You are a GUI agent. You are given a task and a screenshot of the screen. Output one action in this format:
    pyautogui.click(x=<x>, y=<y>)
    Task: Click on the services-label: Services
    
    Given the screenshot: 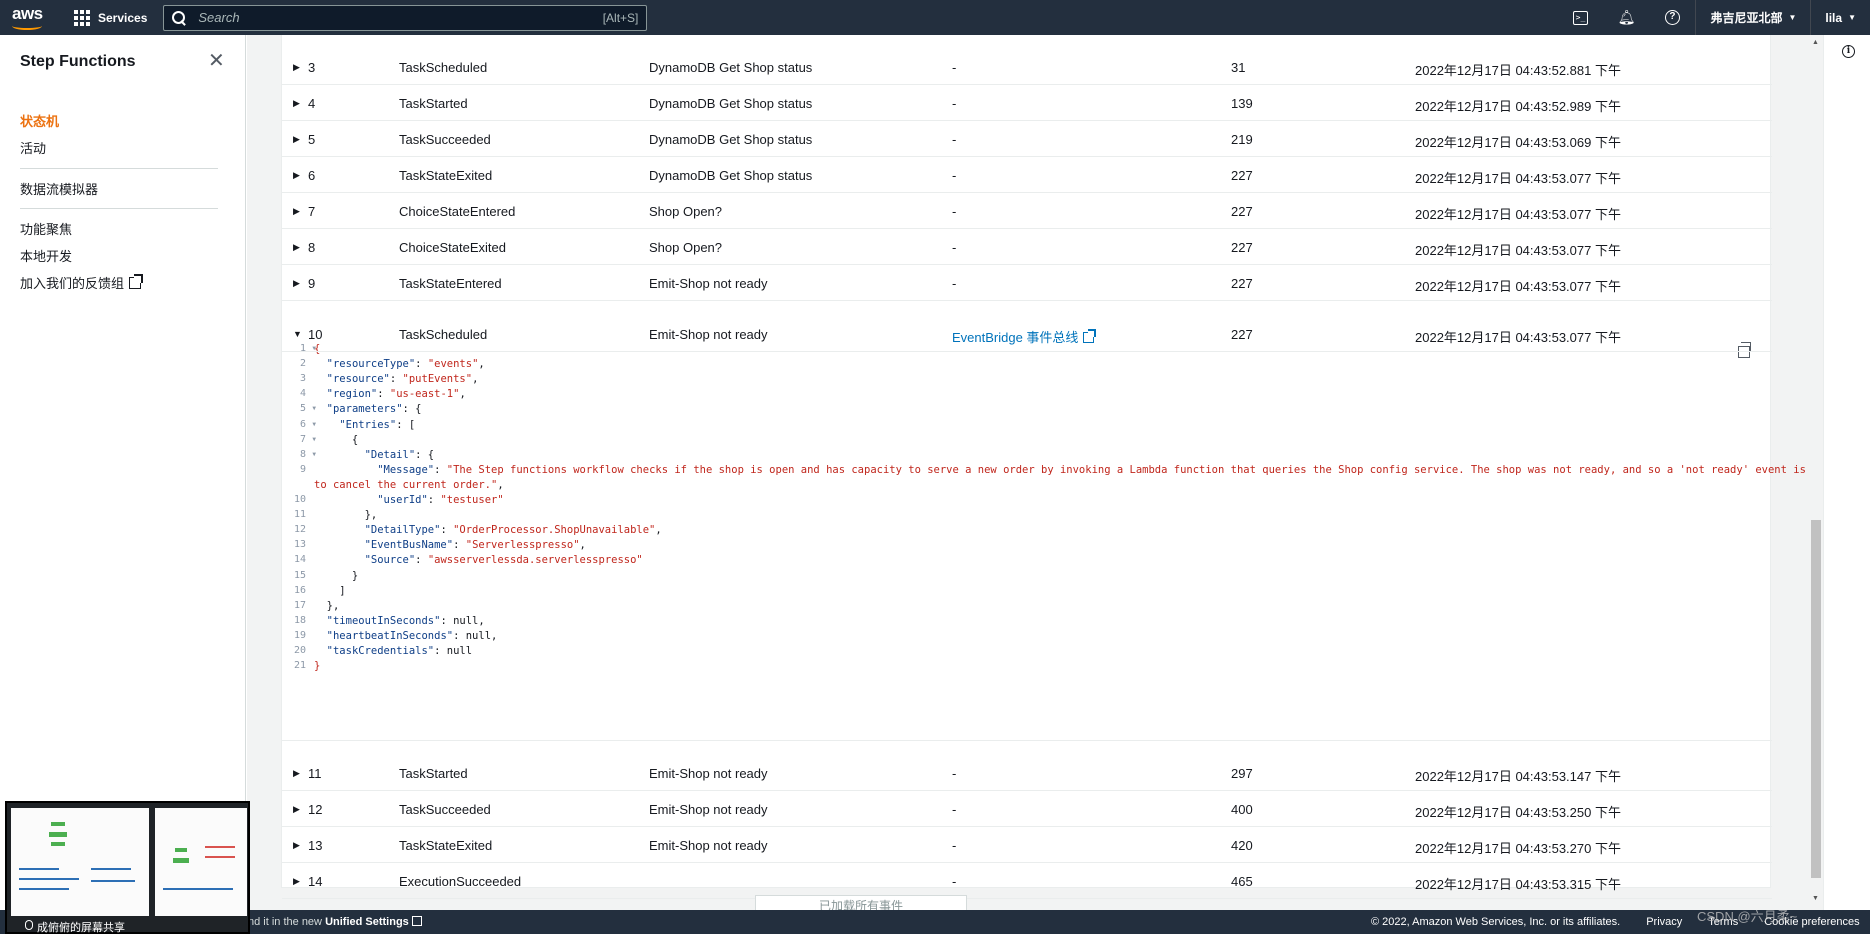 What is the action you would take?
    pyautogui.click(x=123, y=17)
    